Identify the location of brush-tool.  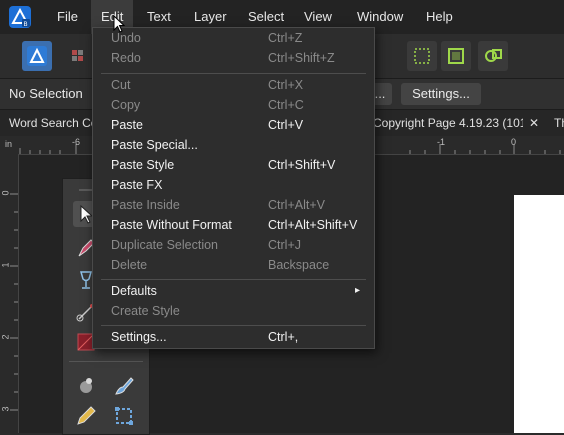
(124, 386).